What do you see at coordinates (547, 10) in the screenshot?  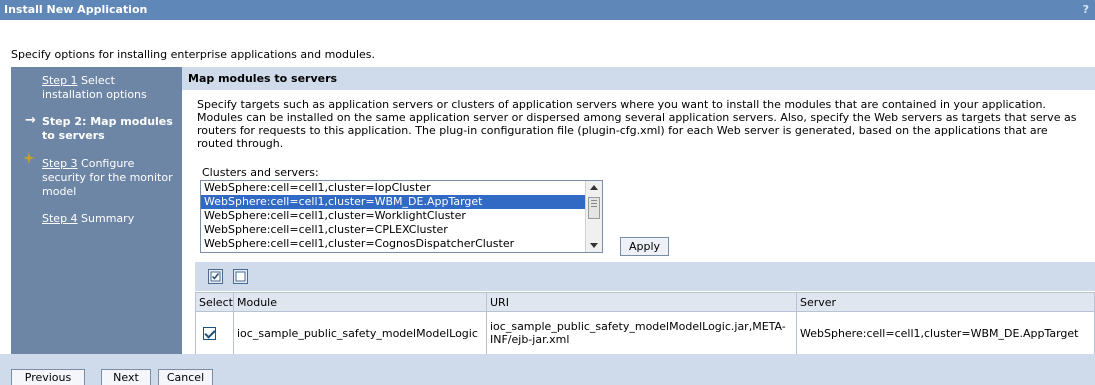 I see `window-title-bar: Install New Application ?` at bounding box center [547, 10].